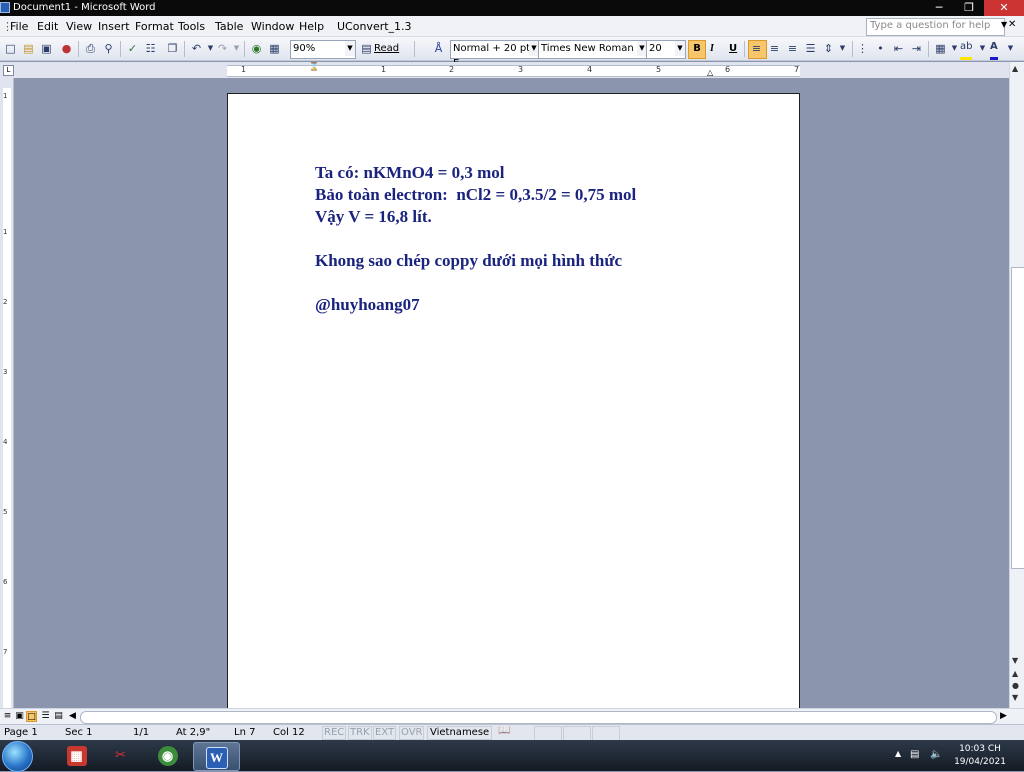 The height and width of the screenshot is (772, 1024). I want to click on highlight-dropdown-icon: ▼, so click(982, 48).